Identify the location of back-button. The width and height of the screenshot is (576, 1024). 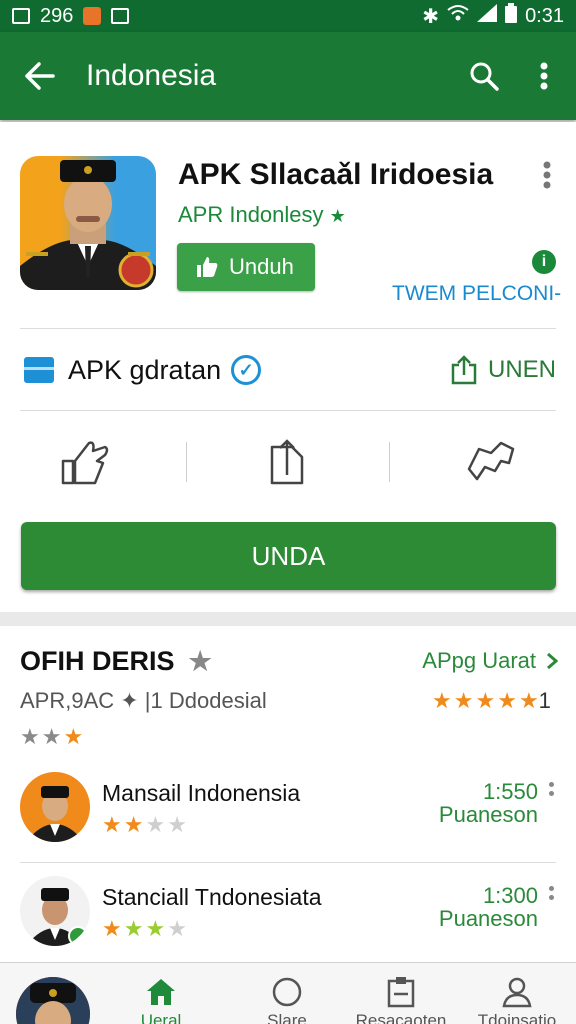
(40, 76).